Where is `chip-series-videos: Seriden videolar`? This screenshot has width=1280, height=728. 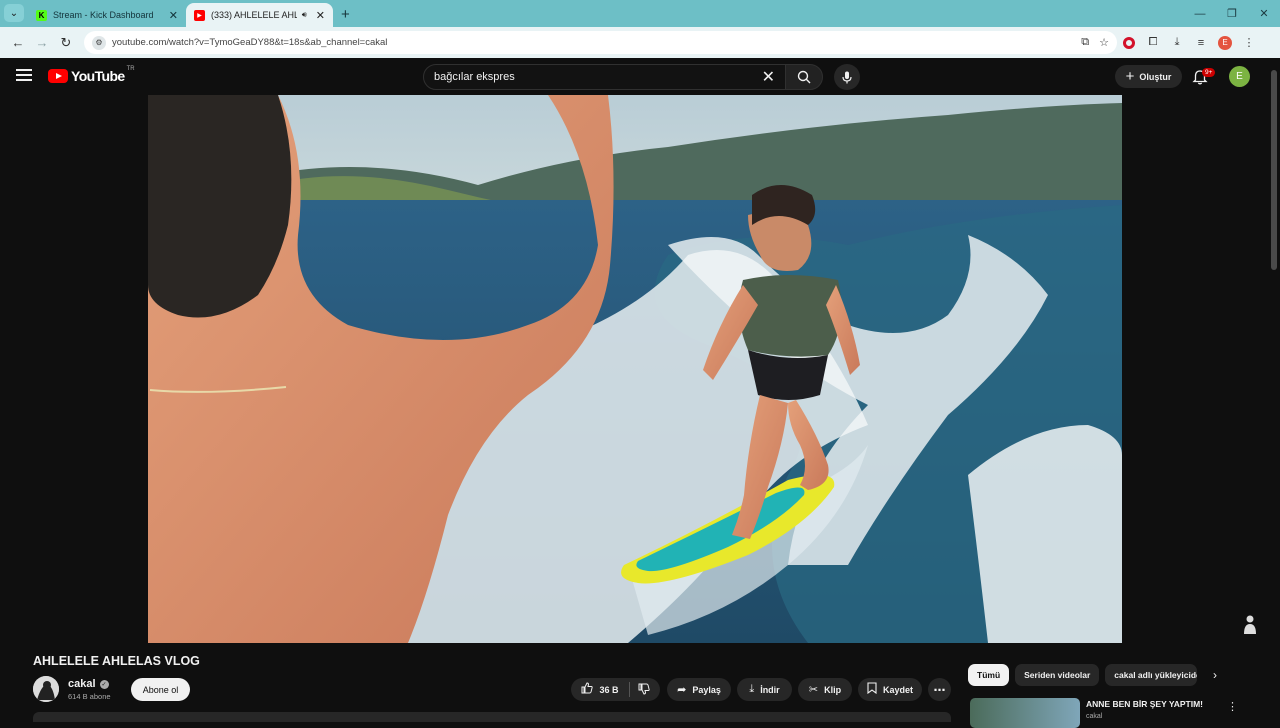 chip-series-videos: Seriden videolar is located at coordinates (1057, 675).